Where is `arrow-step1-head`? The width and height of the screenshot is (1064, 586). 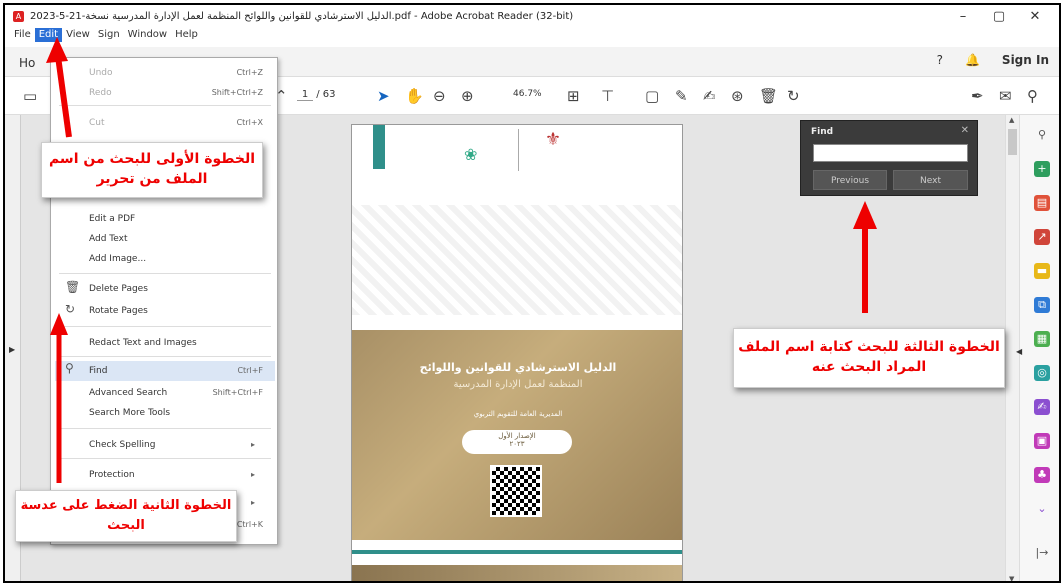
arrow-step1-head is located at coordinates (57, 50).